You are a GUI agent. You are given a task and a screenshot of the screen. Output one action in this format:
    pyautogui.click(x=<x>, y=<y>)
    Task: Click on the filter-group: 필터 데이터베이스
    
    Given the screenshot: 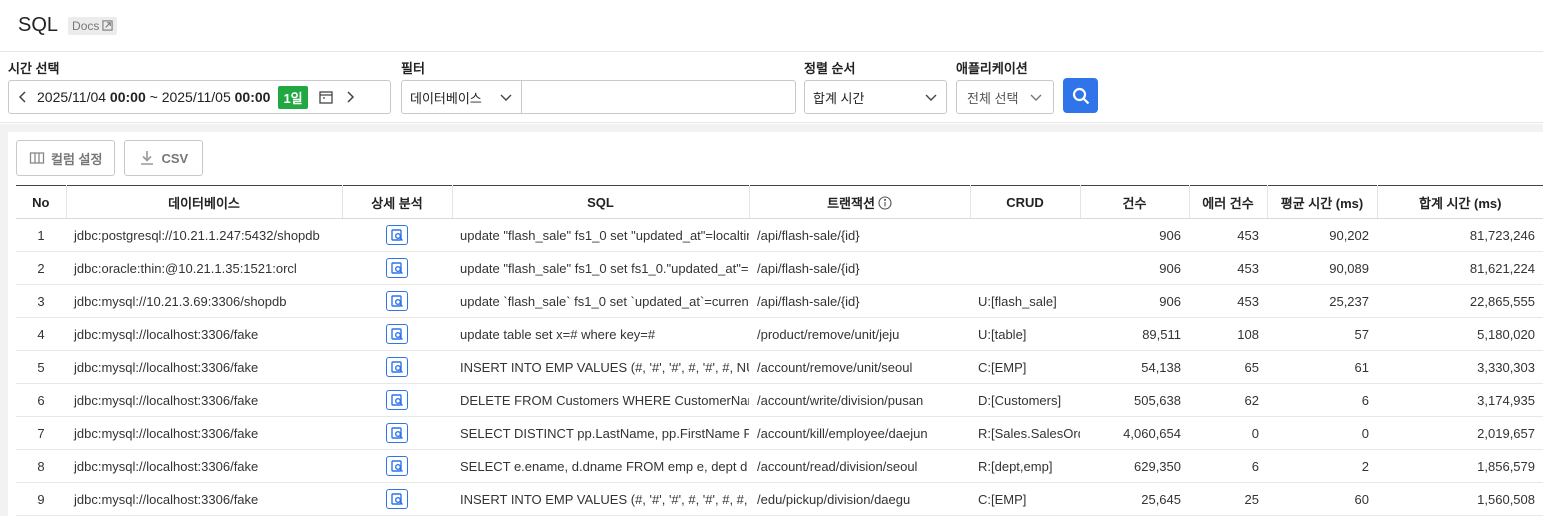 What is the action you would take?
    pyautogui.click(x=598, y=87)
    